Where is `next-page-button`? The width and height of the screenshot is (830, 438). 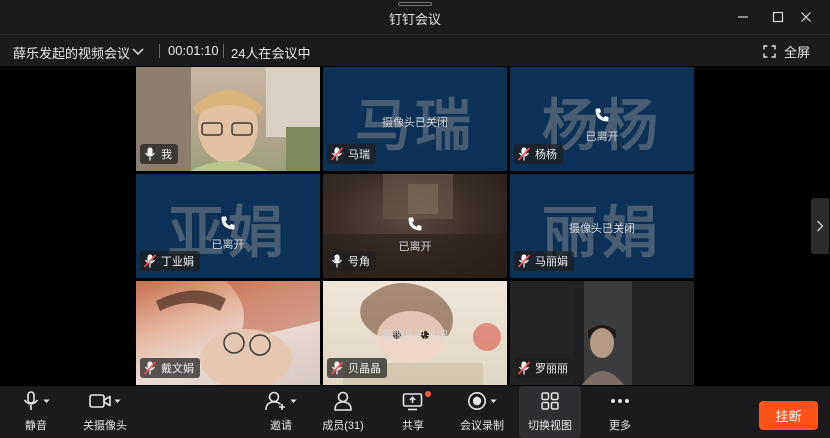
next-page-button is located at coordinates (820, 226).